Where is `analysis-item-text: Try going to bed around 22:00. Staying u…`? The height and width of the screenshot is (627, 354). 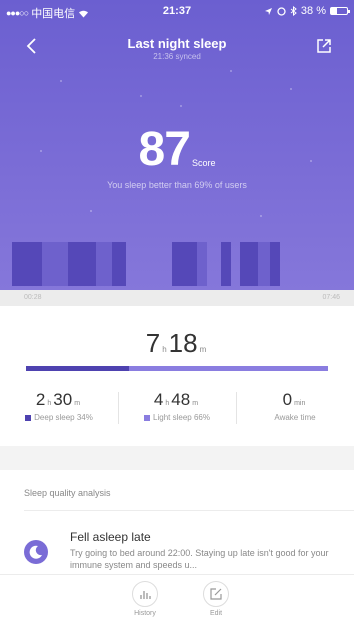
analysis-item-text: Try going to bed around 22:00. Staying u… is located at coordinates (199, 559).